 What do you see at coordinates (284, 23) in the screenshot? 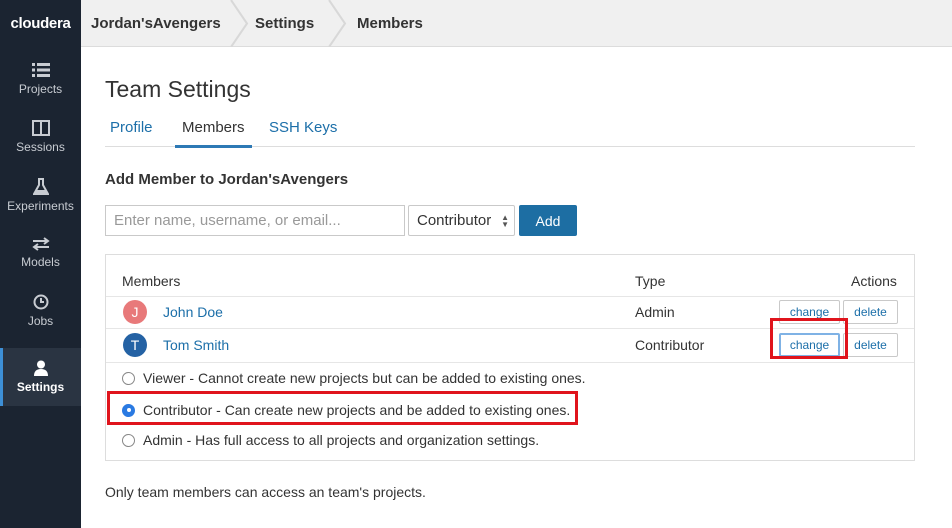
I see `breadcrumb-settings: Settings` at bounding box center [284, 23].